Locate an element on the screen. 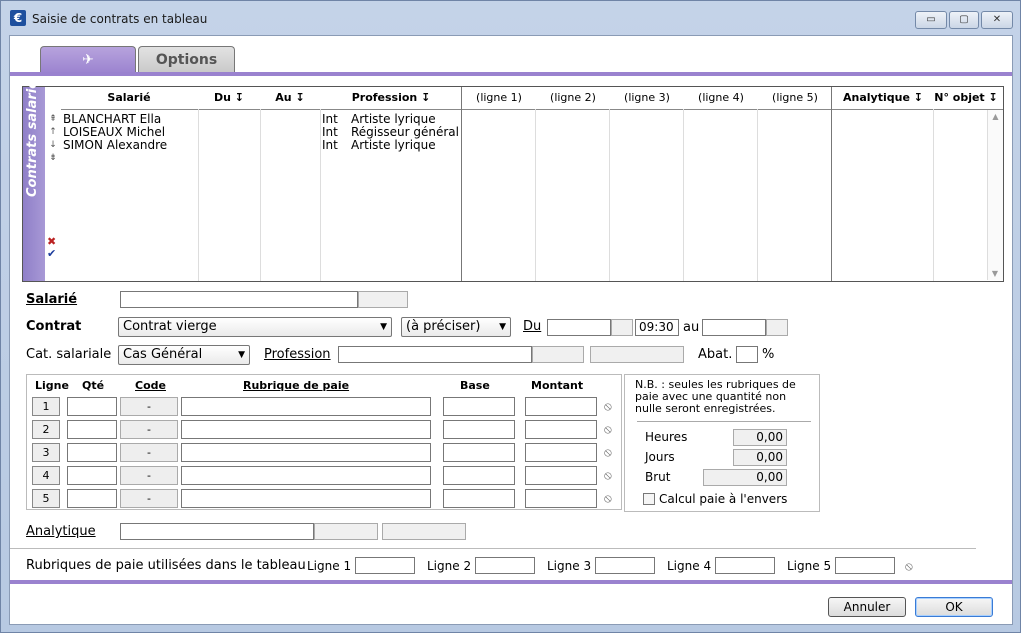 The image size is (1021, 633). col-header-ligne2: (ligne 2) is located at coordinates (573, 98).